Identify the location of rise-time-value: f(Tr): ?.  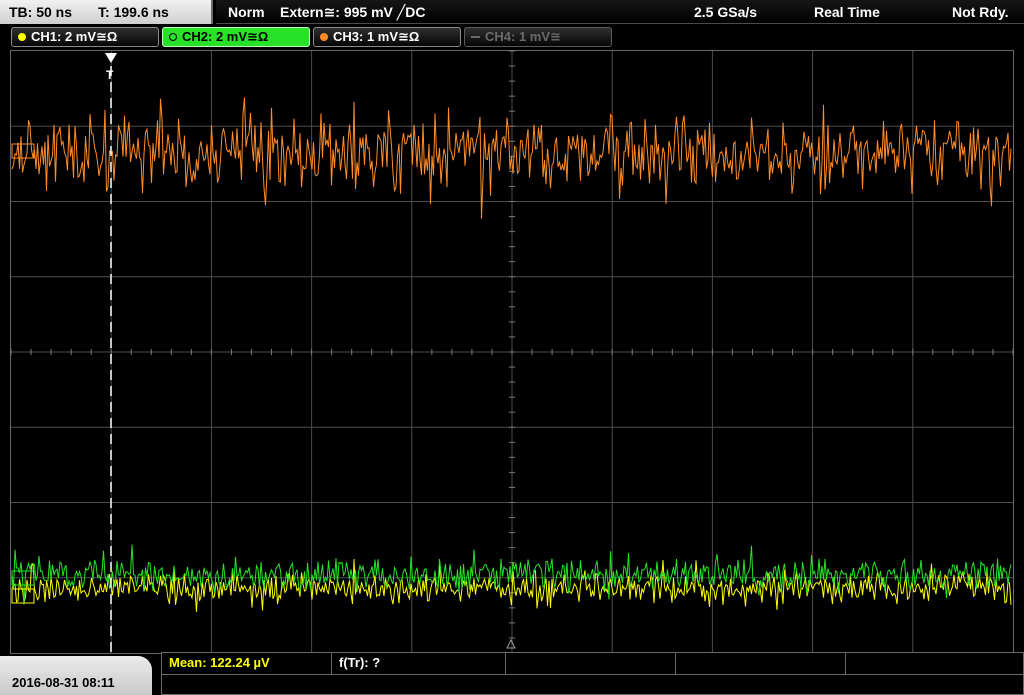
(360, 662).